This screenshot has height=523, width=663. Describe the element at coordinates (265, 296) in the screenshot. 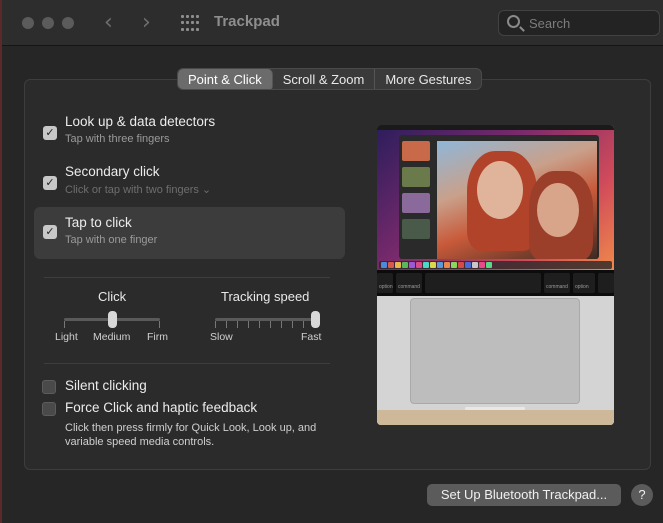

I see `tracking-speed-label: Tracking speed` at that location.